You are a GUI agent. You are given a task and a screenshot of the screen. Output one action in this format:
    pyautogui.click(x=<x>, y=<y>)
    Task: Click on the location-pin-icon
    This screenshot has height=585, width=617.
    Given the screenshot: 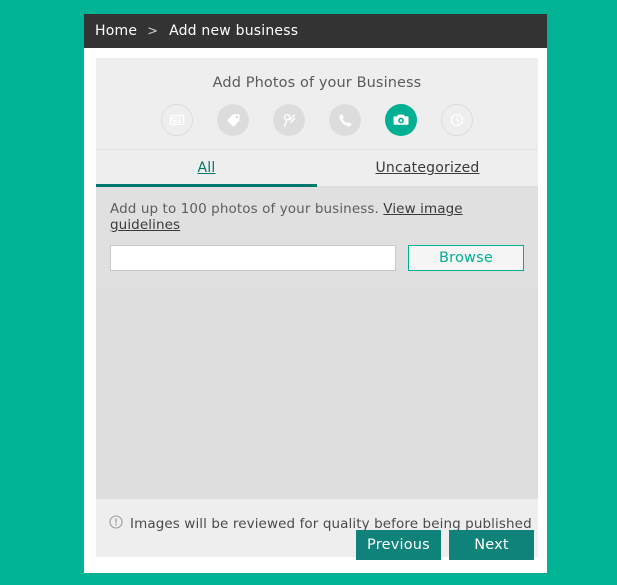 What is the action you would take?
    pyautogui.click(x=289, y=120)
    